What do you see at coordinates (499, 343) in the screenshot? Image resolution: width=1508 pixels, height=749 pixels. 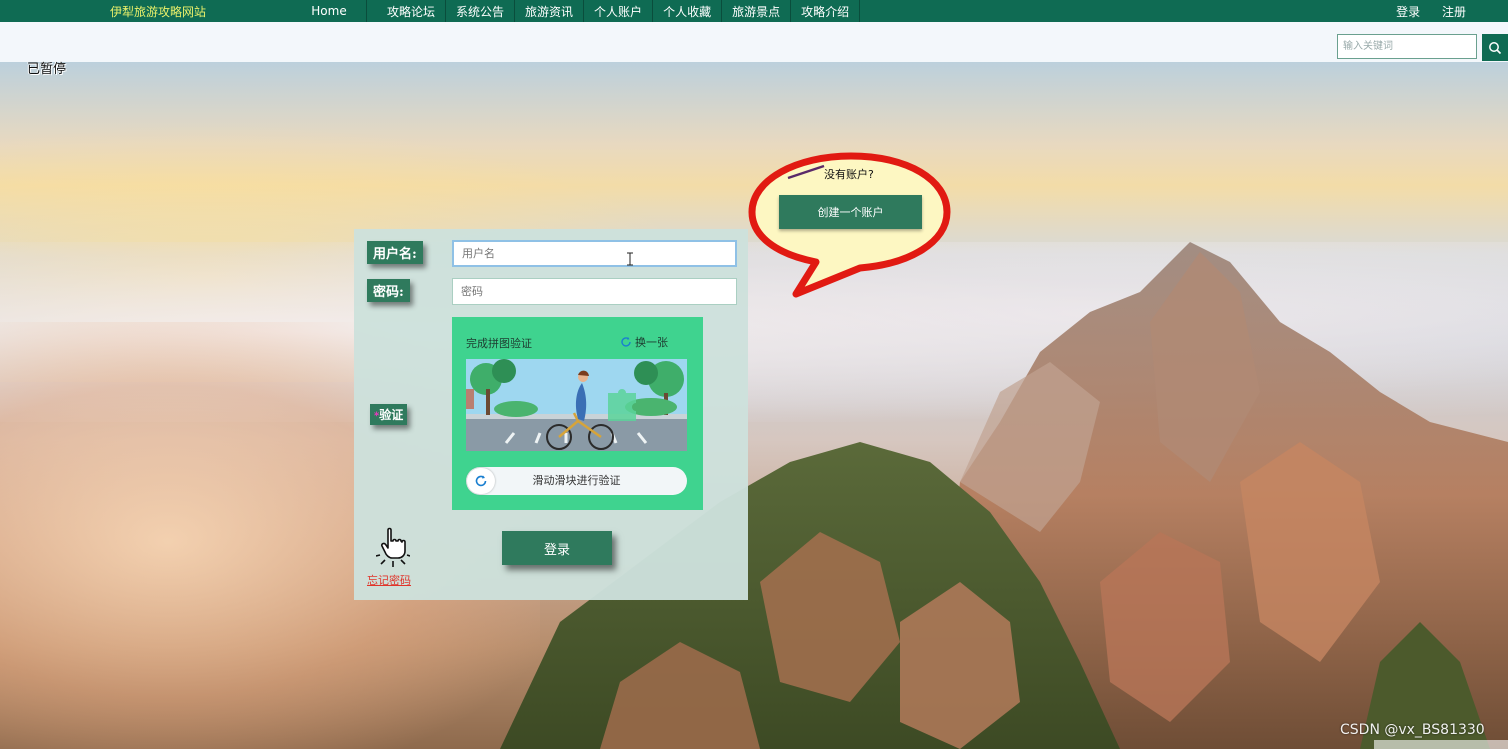 I see `captcha-title: 完成拼图验证` at bounding box center [499, 343].